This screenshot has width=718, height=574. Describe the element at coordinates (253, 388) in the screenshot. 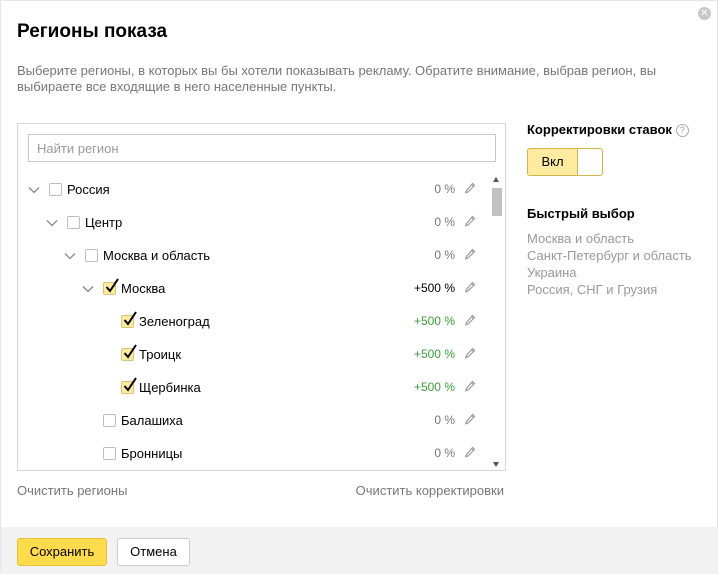

I see `tree-row: Щербинка +500 %` at that location.